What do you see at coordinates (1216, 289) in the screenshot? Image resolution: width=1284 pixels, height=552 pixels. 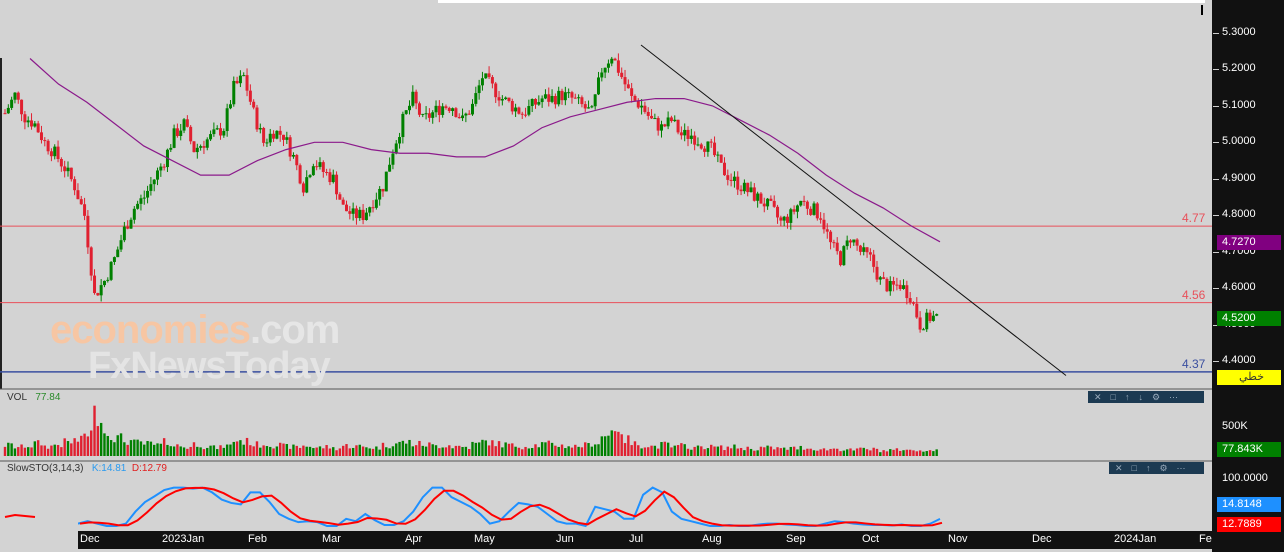 I see `tick-mark` at bounding box center [1216, 289].